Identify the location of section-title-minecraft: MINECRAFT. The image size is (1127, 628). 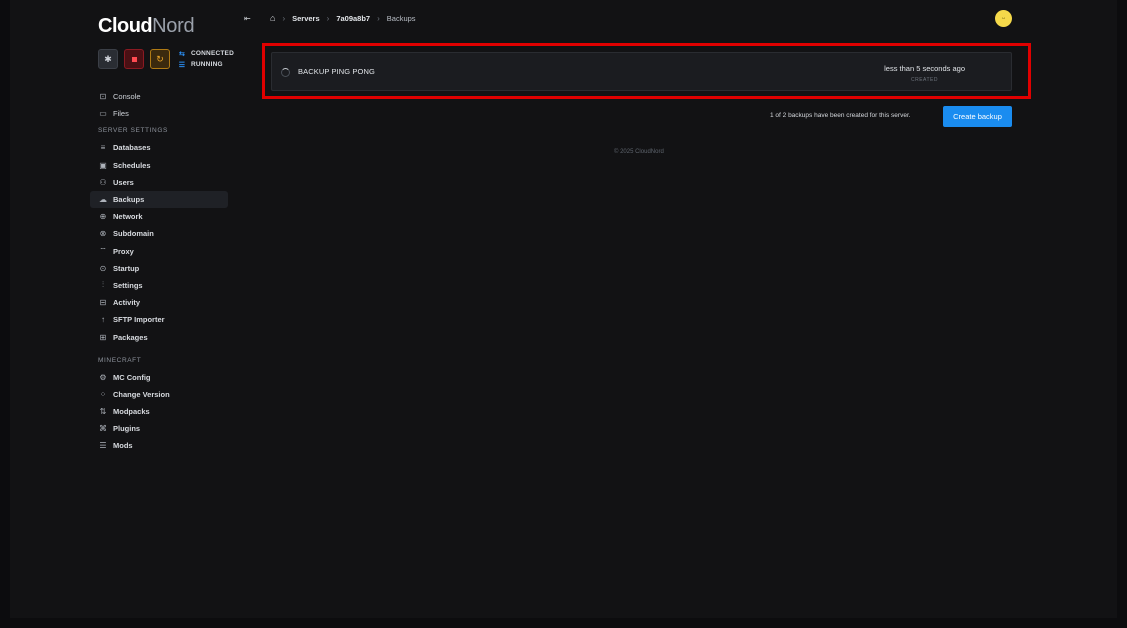
(120, 360).